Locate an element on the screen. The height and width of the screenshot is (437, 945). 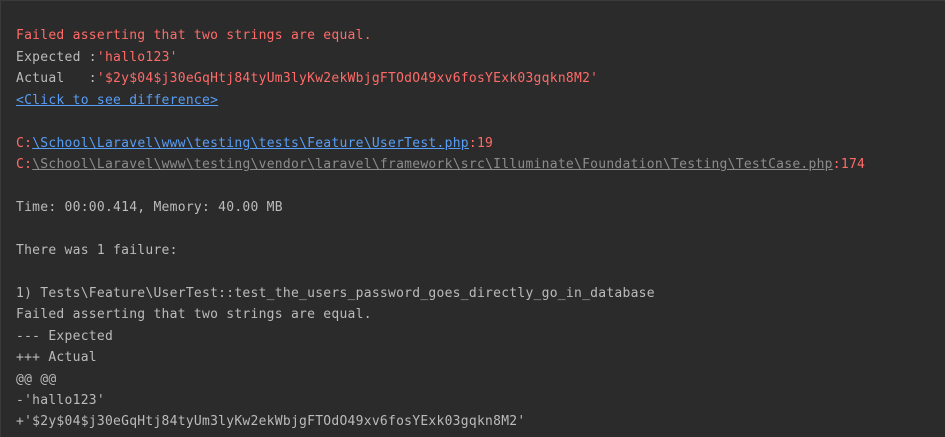
see-difference-link: <Click to see difference> is located at coordinates (117, 100).